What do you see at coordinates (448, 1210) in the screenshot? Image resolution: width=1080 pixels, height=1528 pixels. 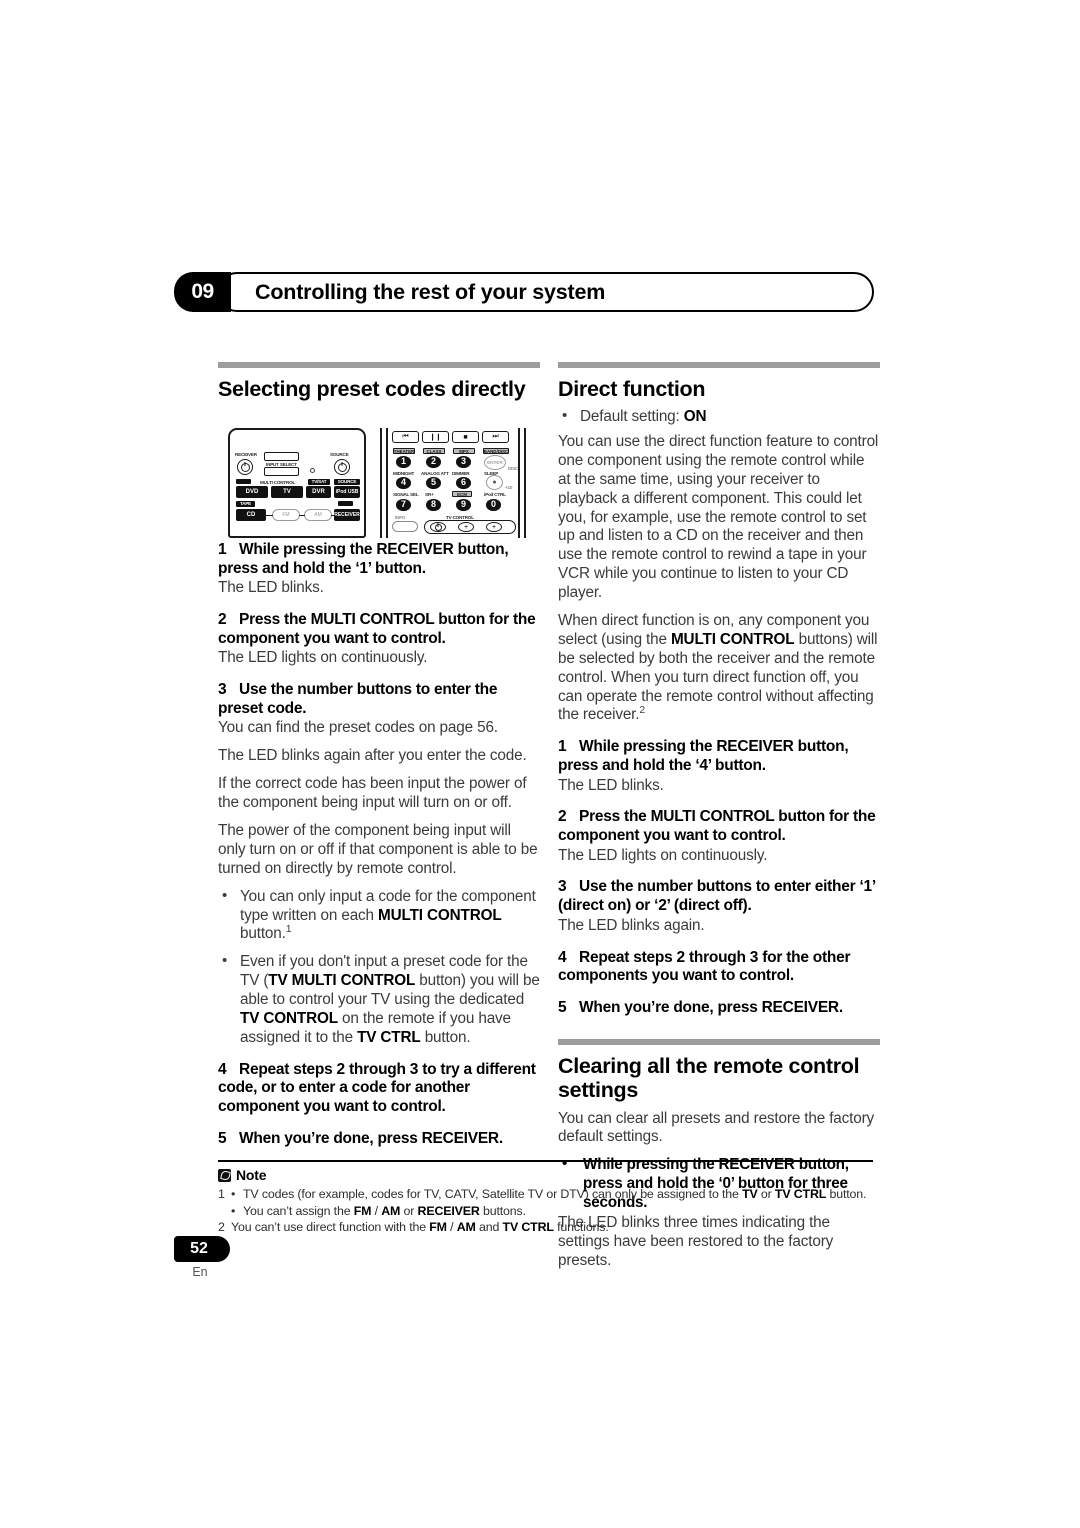 I see `fn1-b-bold3: RECEIVER` at bounding box center [448, 1210].